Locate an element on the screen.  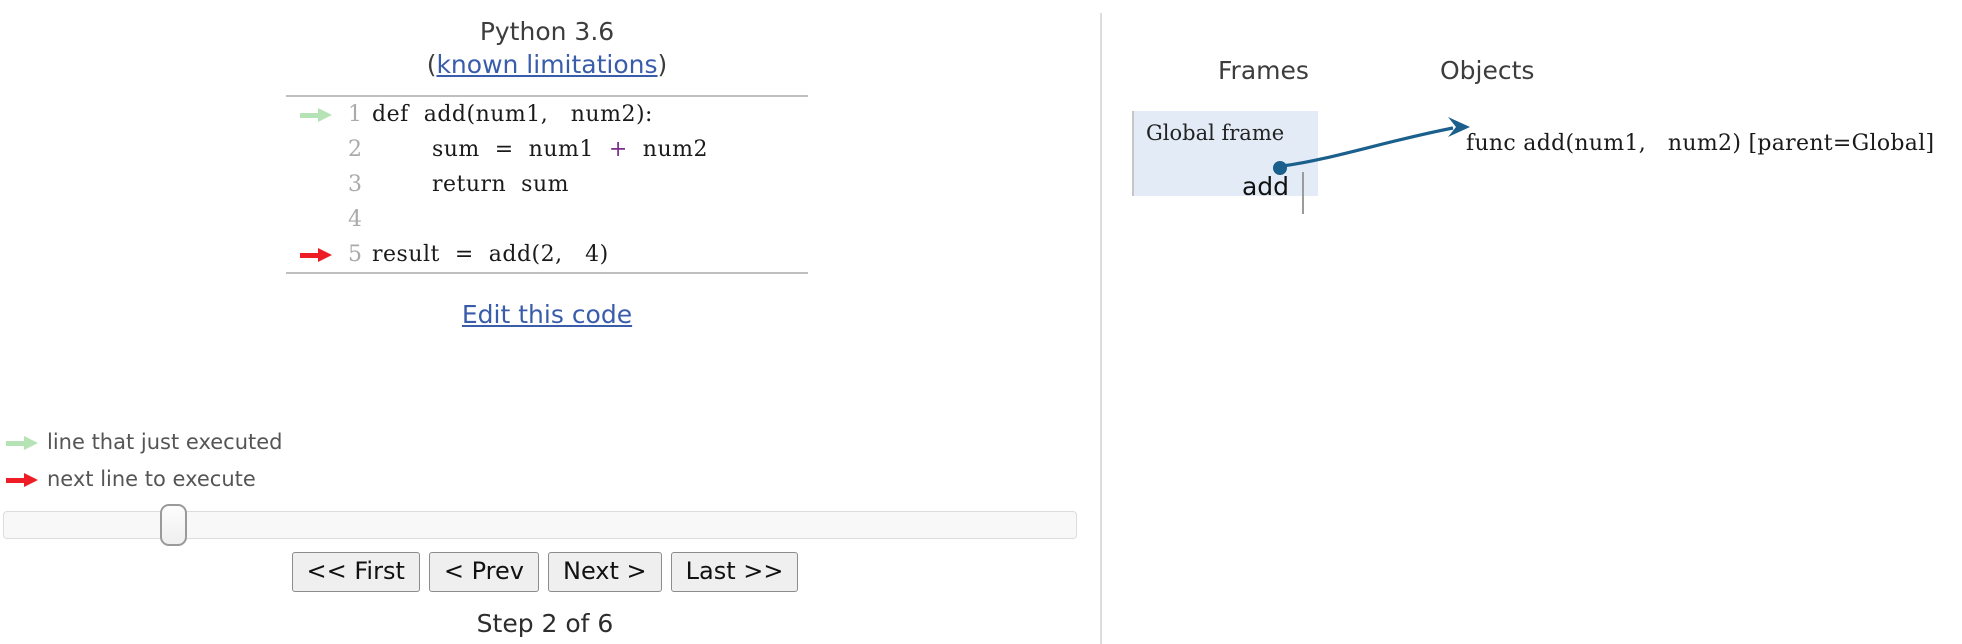
code-line-row: 3 return sum is located at coordinates (547, 184).